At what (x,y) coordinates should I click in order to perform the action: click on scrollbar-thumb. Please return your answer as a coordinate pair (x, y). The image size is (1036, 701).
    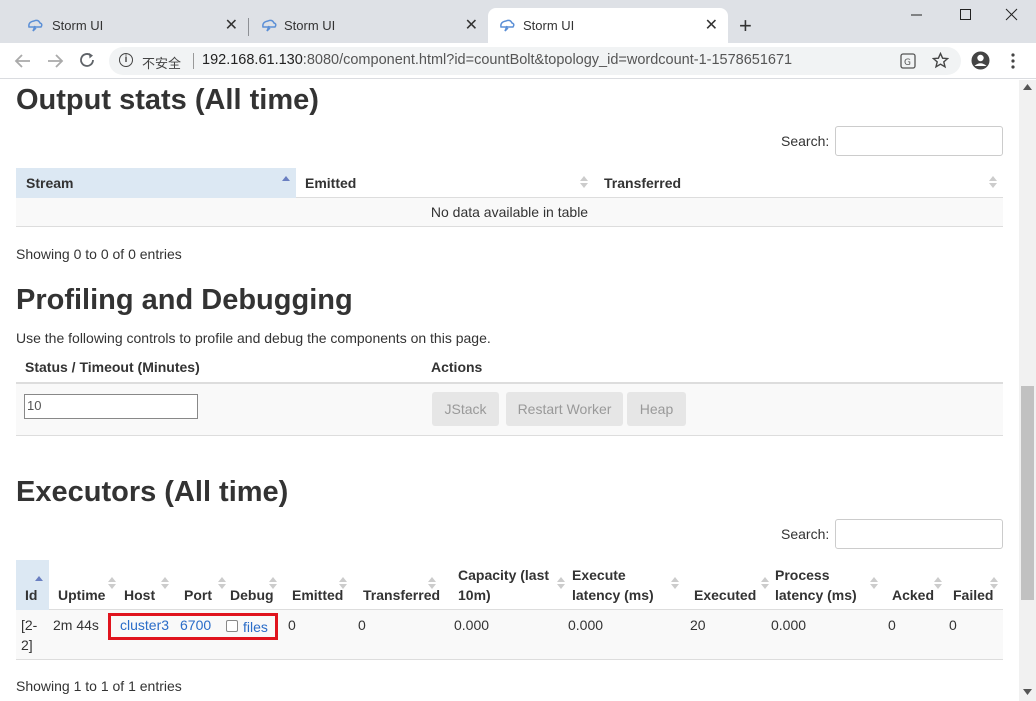
    Looking at the image, I should click on (1027, 493).